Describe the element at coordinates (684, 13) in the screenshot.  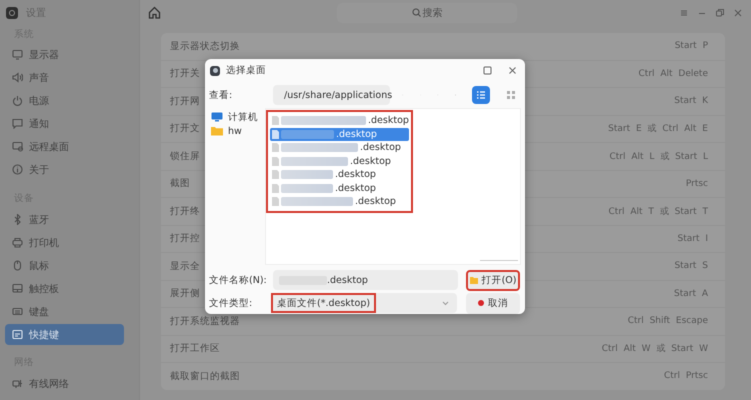
I see `menu-icon` at that location.